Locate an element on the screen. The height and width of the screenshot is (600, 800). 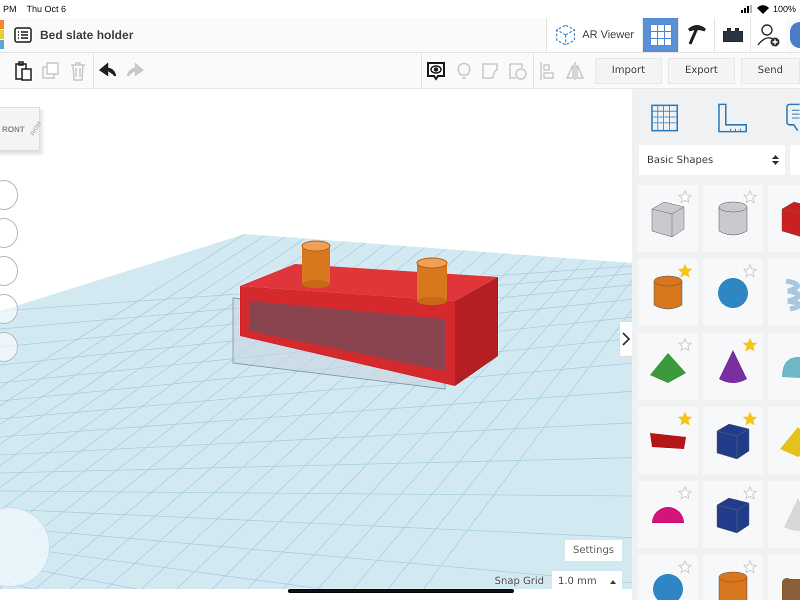
caret-up-icon is located at coordinates (613, 582).